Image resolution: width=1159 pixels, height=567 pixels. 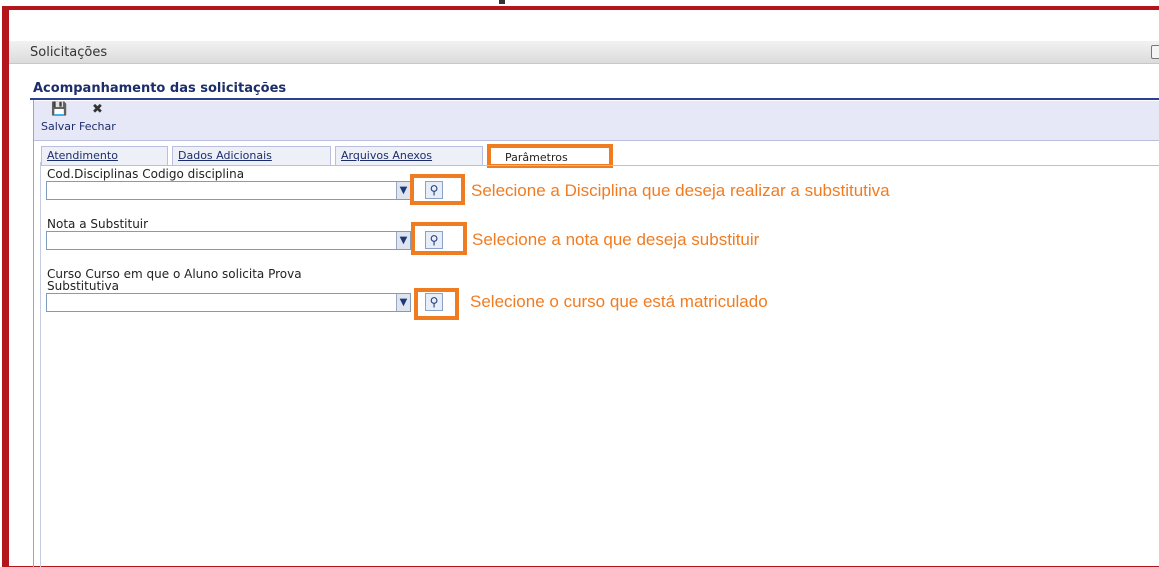 I want to click on tab-arquivos-anexos: Arquivos Anexos, so click(x=409, y=155).